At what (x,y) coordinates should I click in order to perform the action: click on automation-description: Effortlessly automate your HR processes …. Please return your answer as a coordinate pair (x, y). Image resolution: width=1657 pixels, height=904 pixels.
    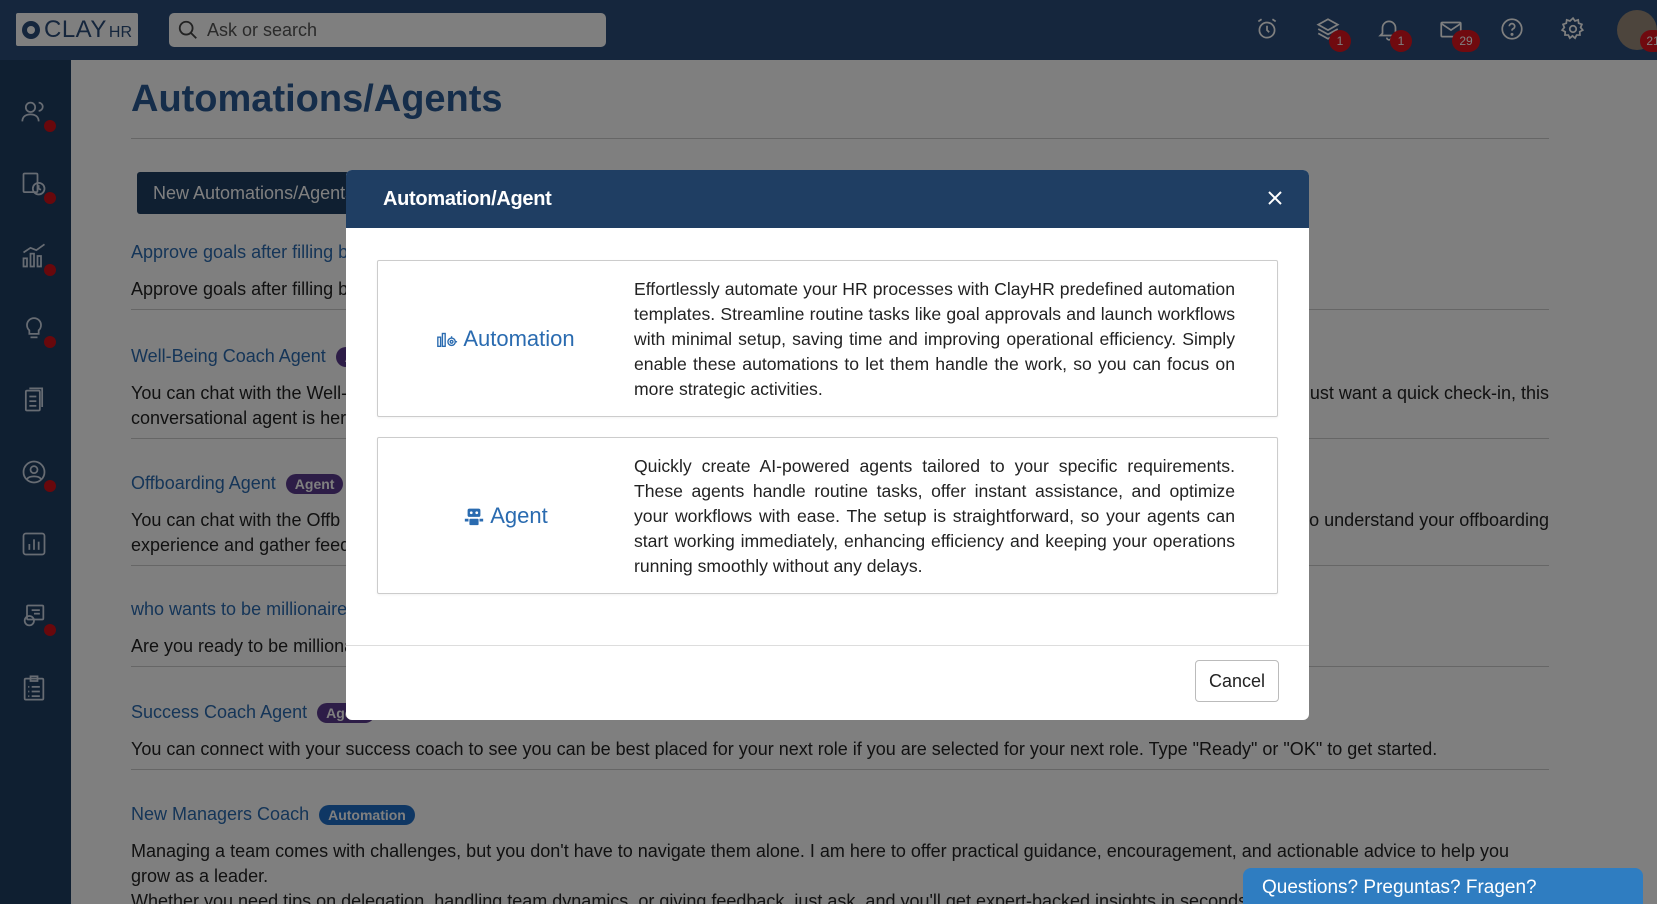
    Looking at the image, I should click on (934, 339).